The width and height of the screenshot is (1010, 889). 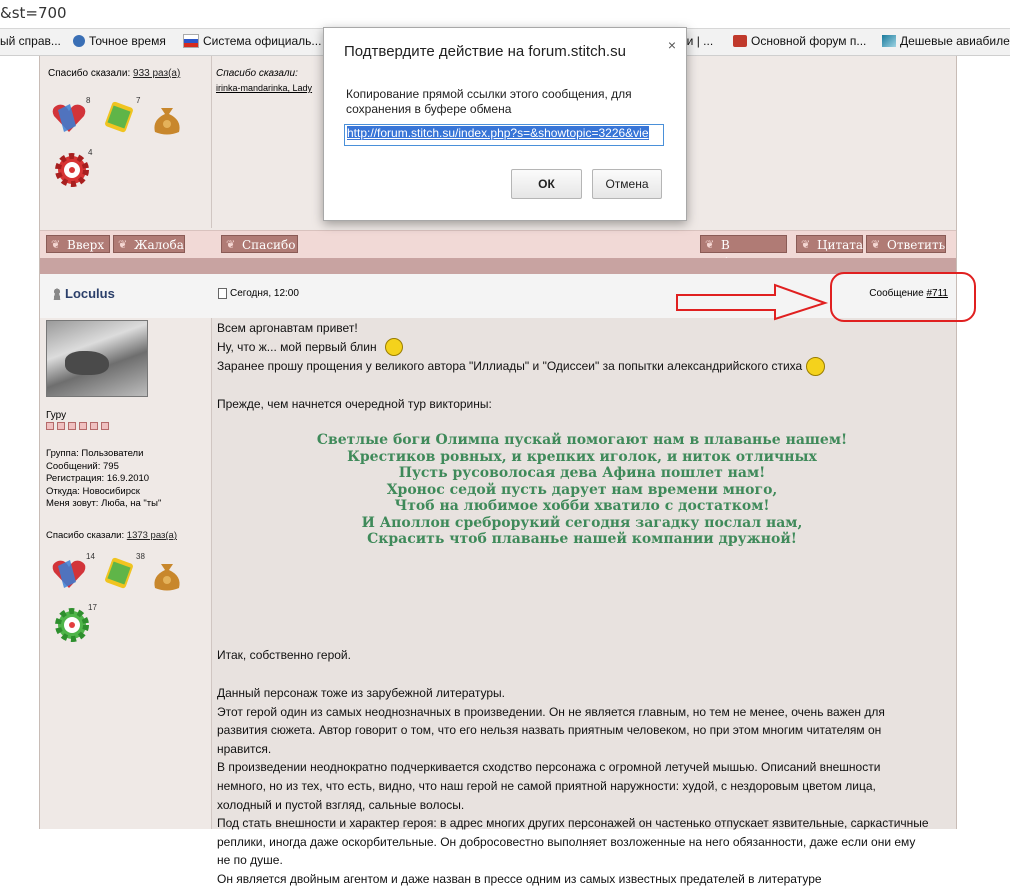 What do you see at coordinates (57, 293) in the screenshot?
I see `user-icon` at bounding box center [57, 293].